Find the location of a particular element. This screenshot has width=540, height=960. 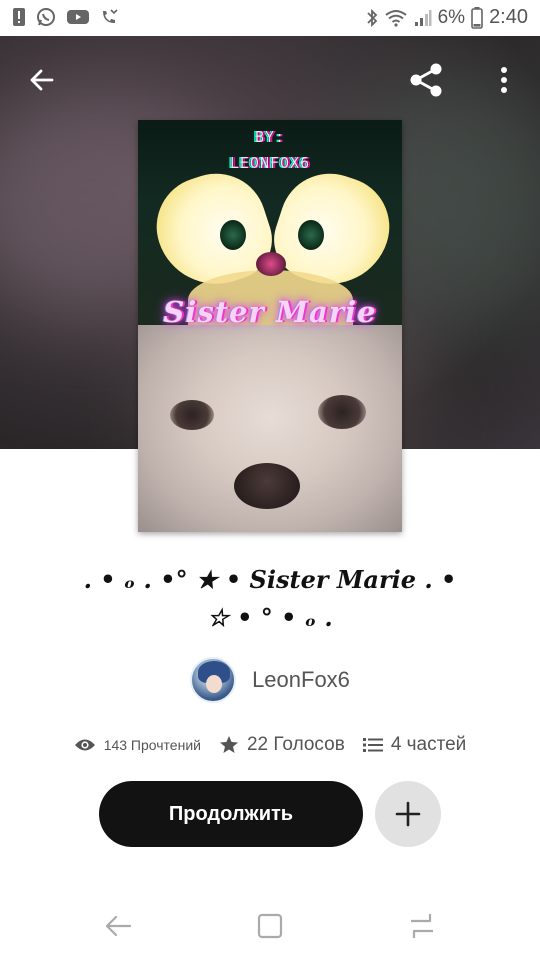

story-title-line2: ☆ • ° • ₒ . is located at coordinates (270, 617).